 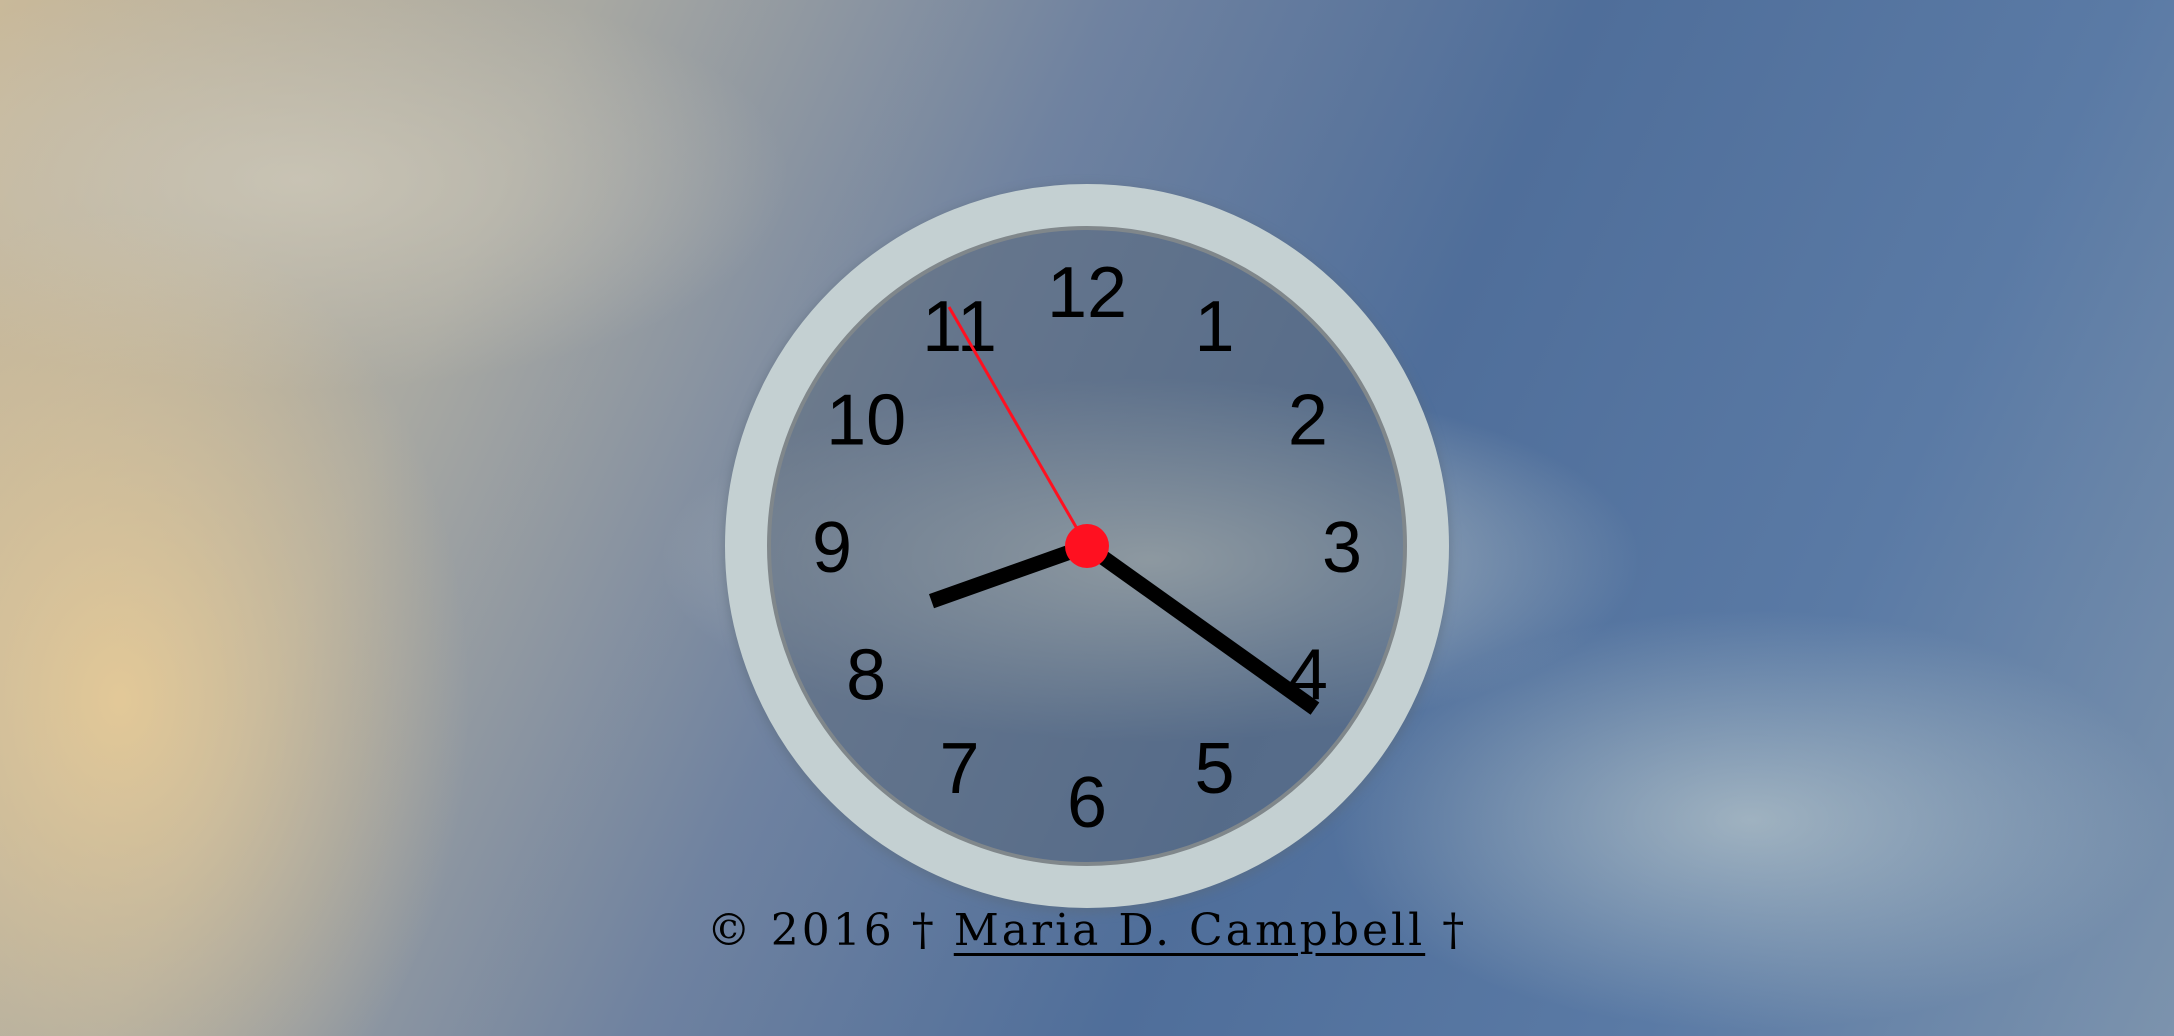 What do you see at coordinates (1455, 930) in the screenshot?
I see `trailing-dagger: †` at bounding box center [1455, 930].